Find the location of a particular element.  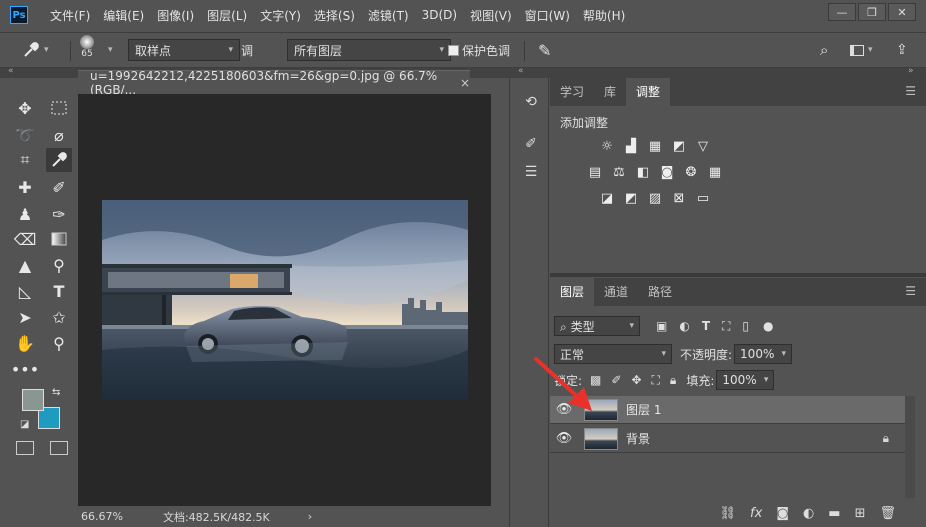

tool-preset-picker: ▾ is located at coordinates (35, 50).